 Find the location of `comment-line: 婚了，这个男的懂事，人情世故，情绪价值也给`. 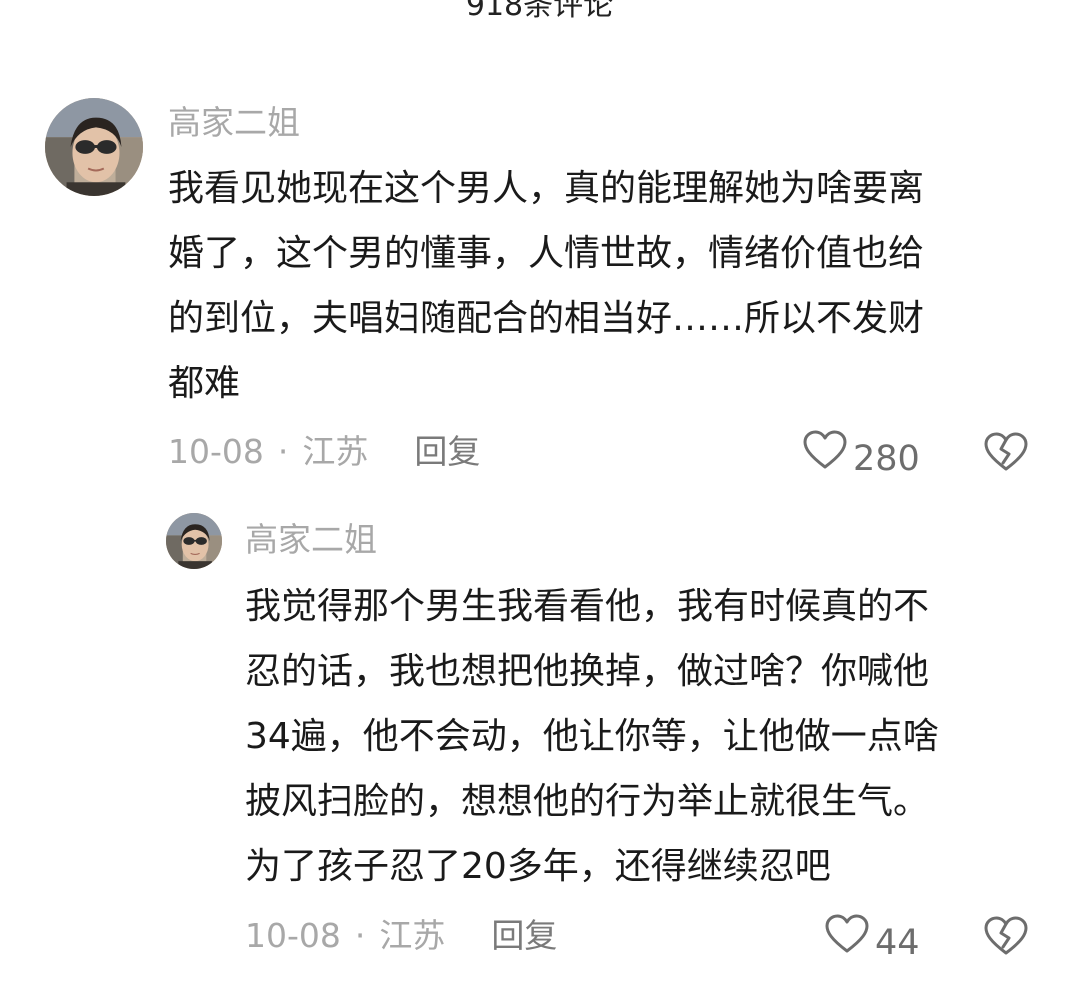

comment-line: 婚了，这个男的懂事，人情世故，情绪价值也给 is located at coordinates (546, 253).